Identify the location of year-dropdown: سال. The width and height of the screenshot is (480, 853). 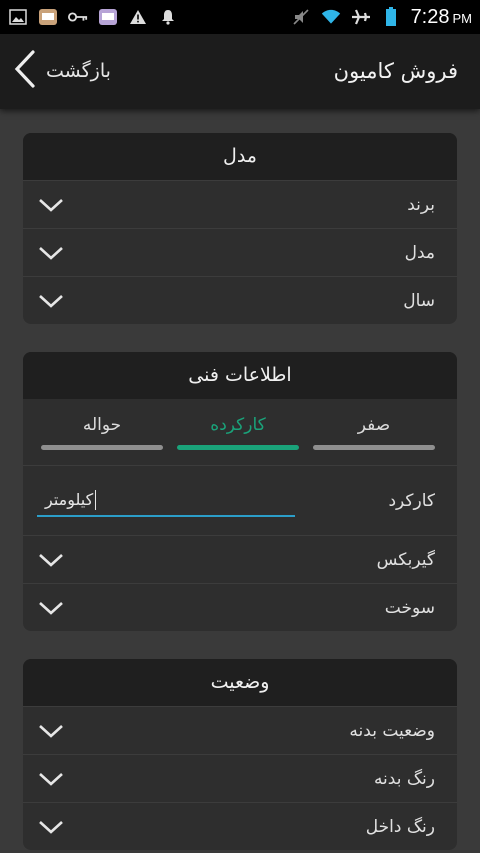
(240, 300).